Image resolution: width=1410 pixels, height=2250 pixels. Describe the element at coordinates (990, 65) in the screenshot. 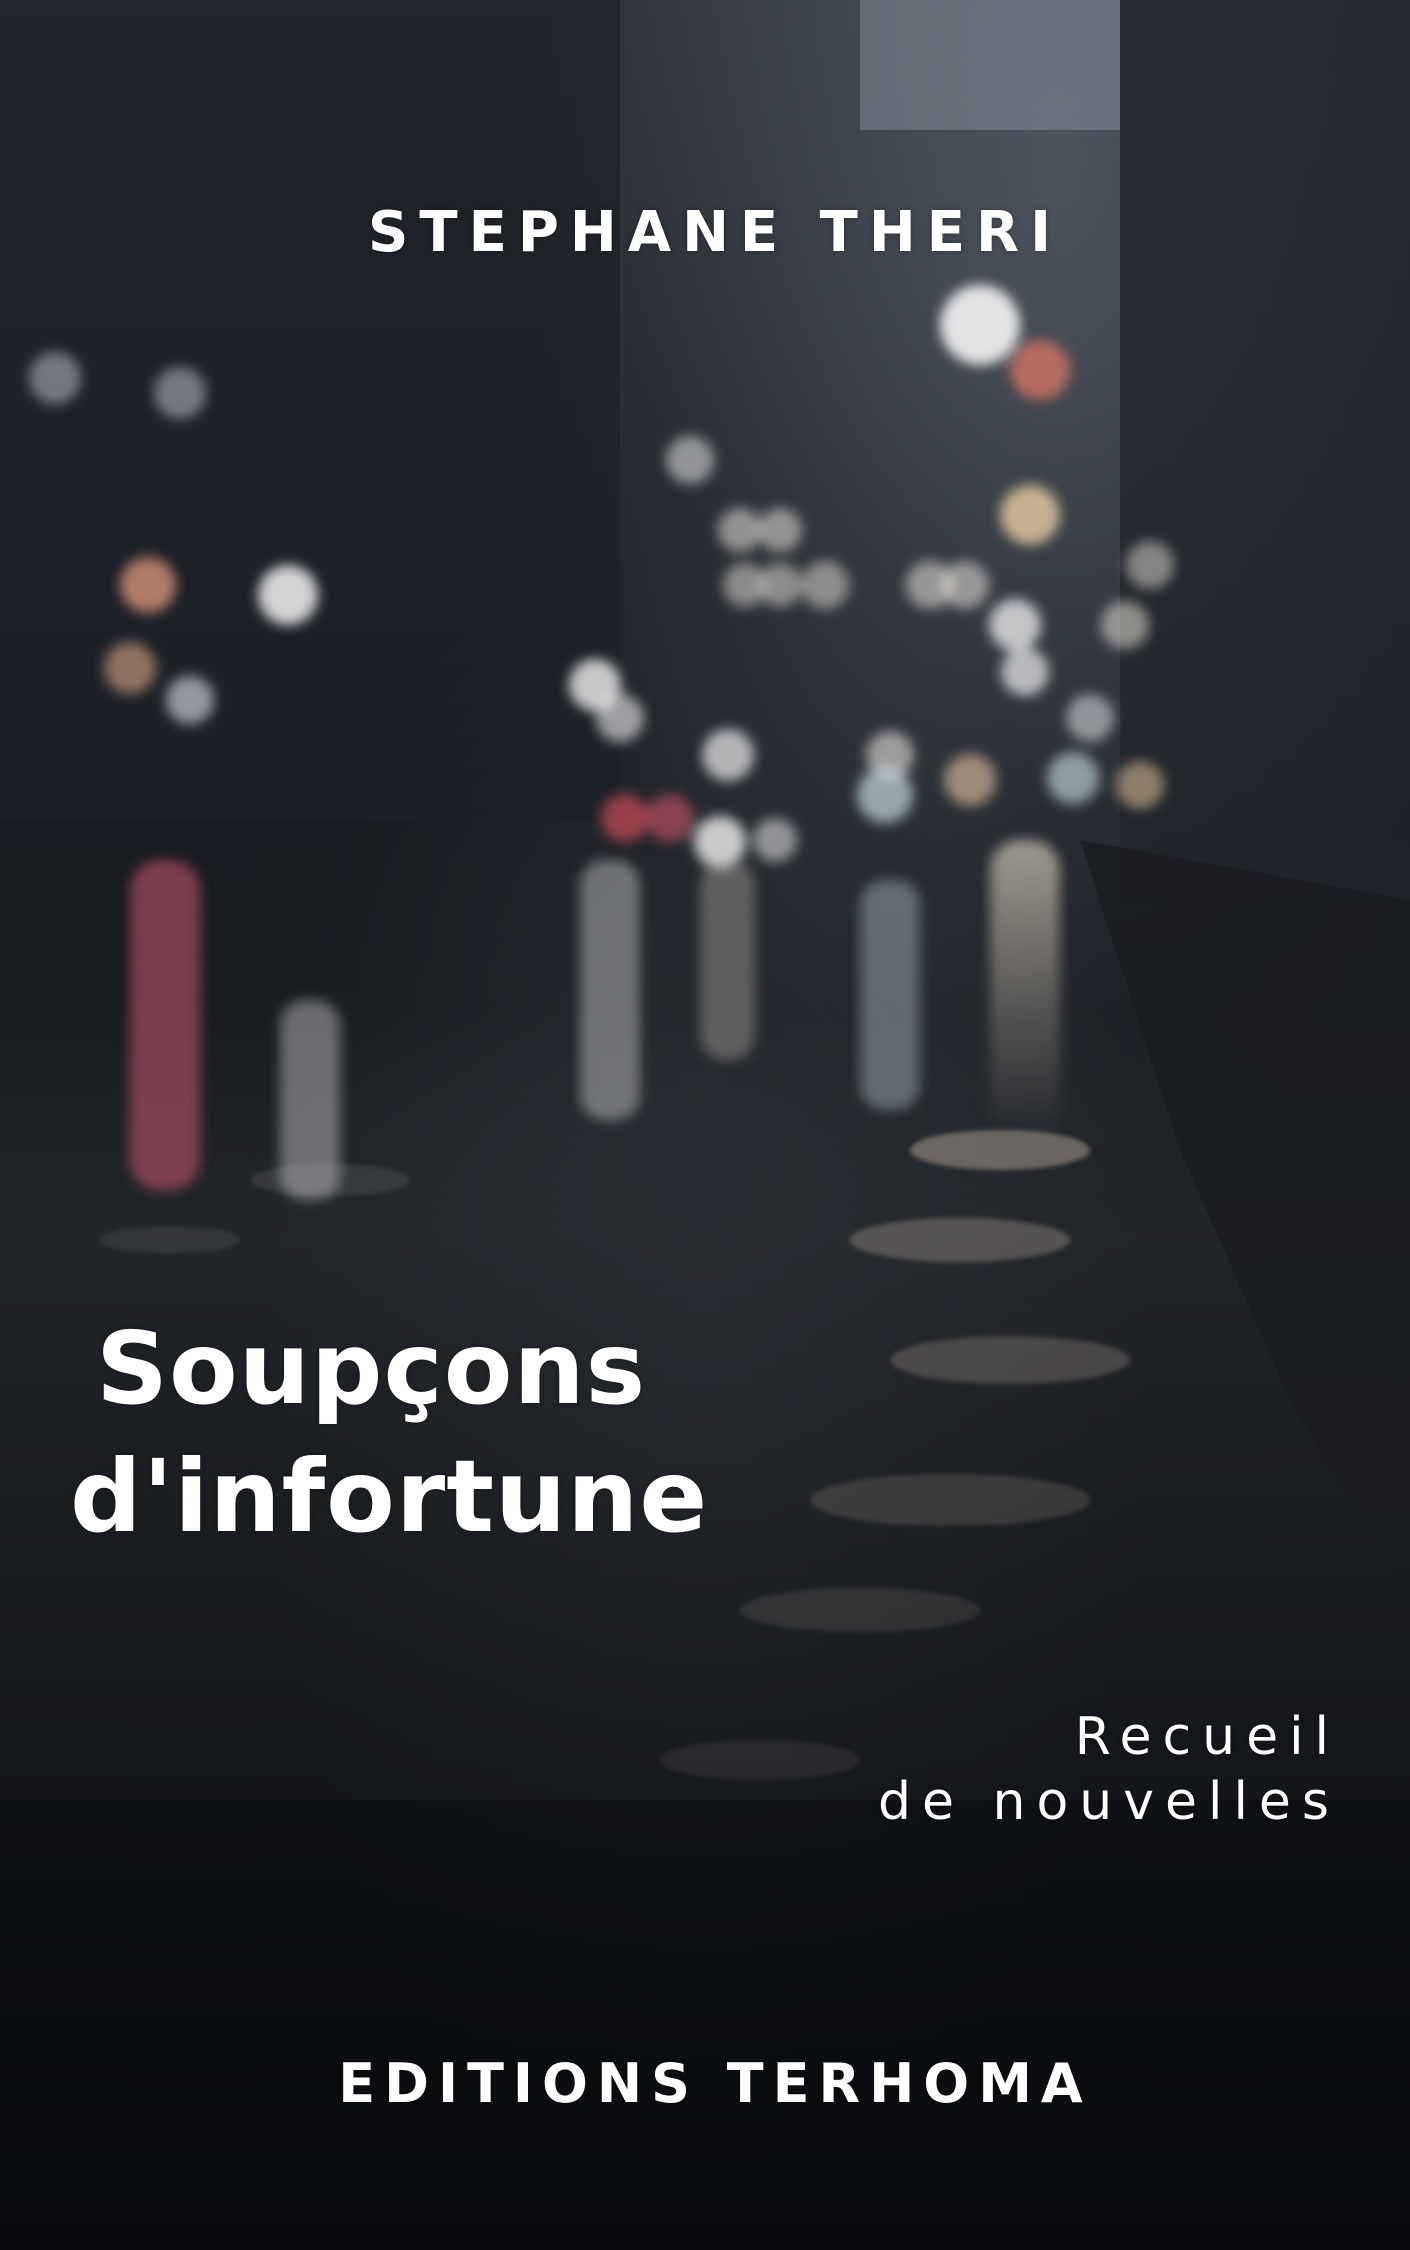

I see `sky-patch` at that location.